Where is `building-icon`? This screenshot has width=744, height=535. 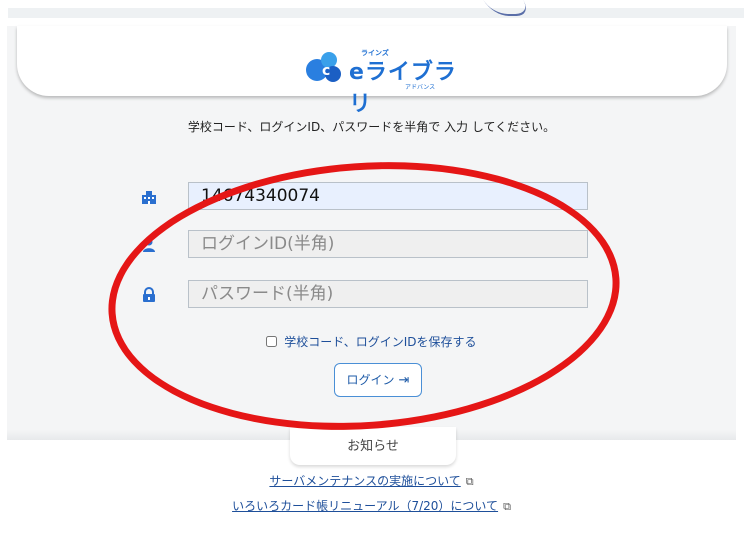 building-icon is located at coordinates (149, 197).